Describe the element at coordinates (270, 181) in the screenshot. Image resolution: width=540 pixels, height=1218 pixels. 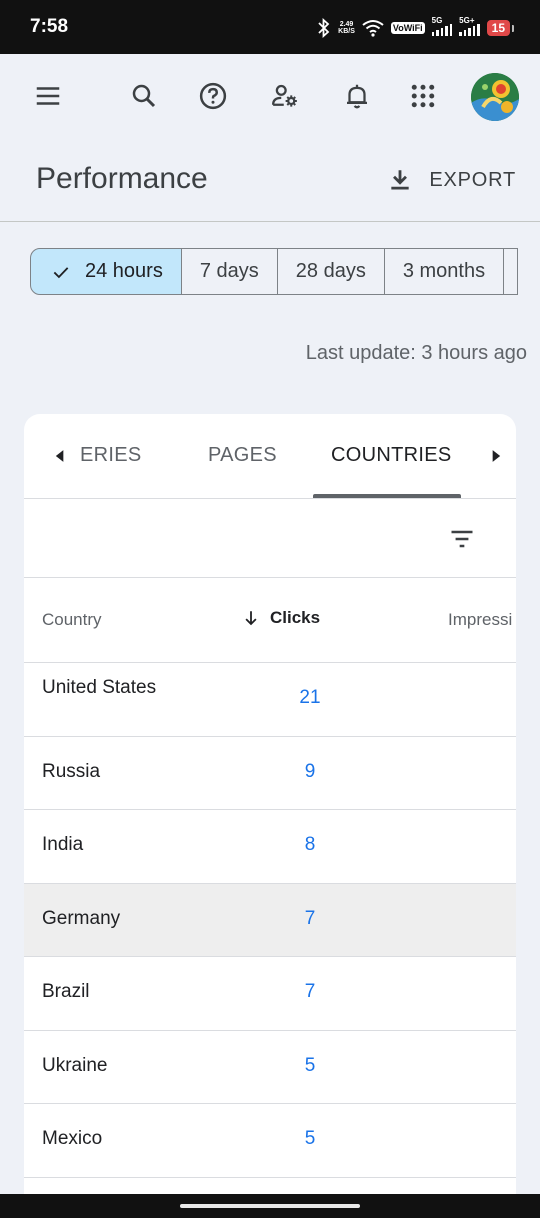
I see `page-header: Performance EXPORT` at that location.